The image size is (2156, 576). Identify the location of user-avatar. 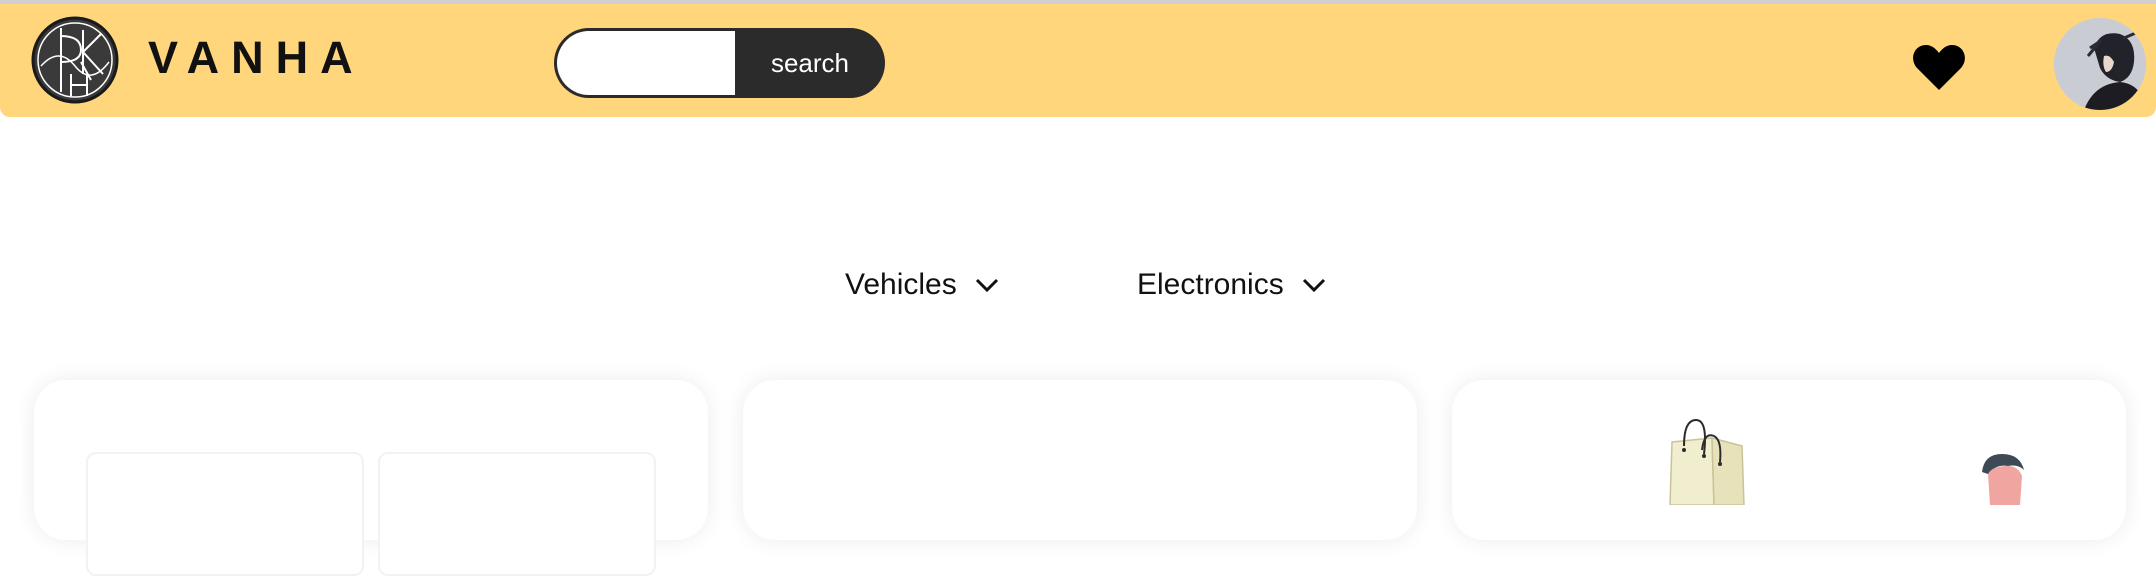
(2100, 64).